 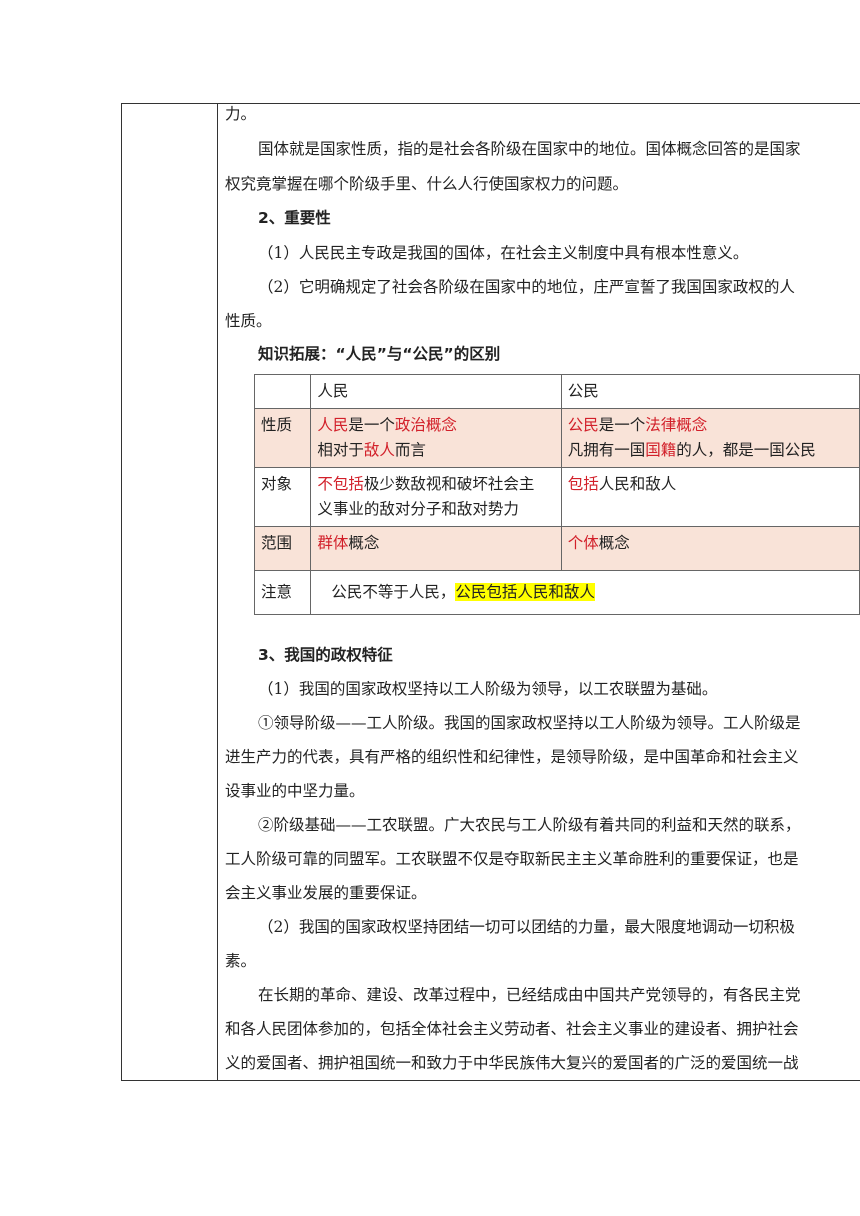 What do you see at coordinates (526, 287) in the screenshot?
I see `text-line: （2）它明确规定了社会各阶级在国家中的地位，庄严宣誓了我国国家政权的人` at bounding box center [526, 287].